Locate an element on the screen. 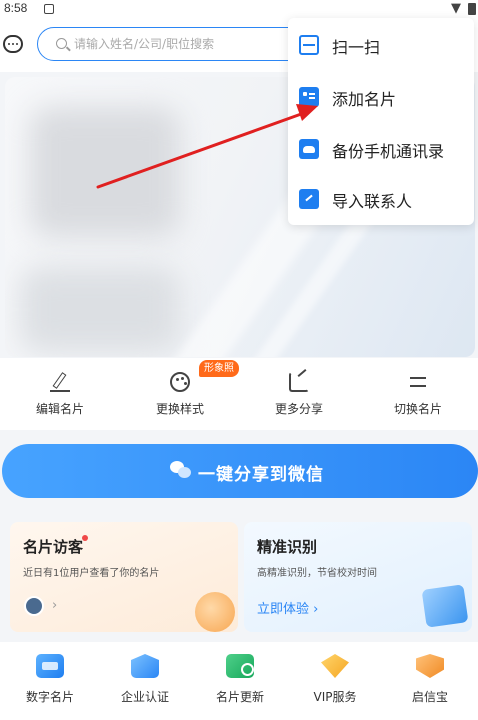 Image resolution: width=478 pixels, height=720 pixels. digital-card-icon is located at coordinates (50, 666).